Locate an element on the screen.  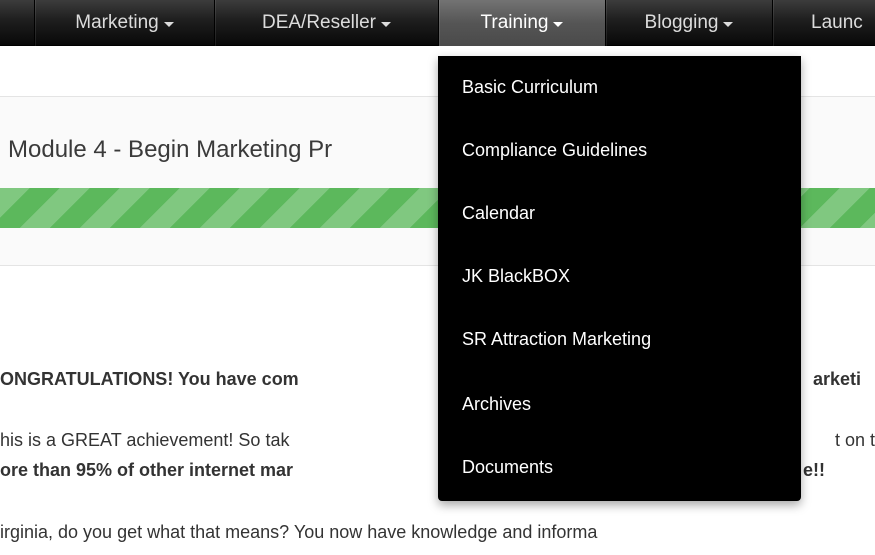
menu-item-sr-attraction-marketing: SR Attraction Marketing is located at coordinates (556, 339).